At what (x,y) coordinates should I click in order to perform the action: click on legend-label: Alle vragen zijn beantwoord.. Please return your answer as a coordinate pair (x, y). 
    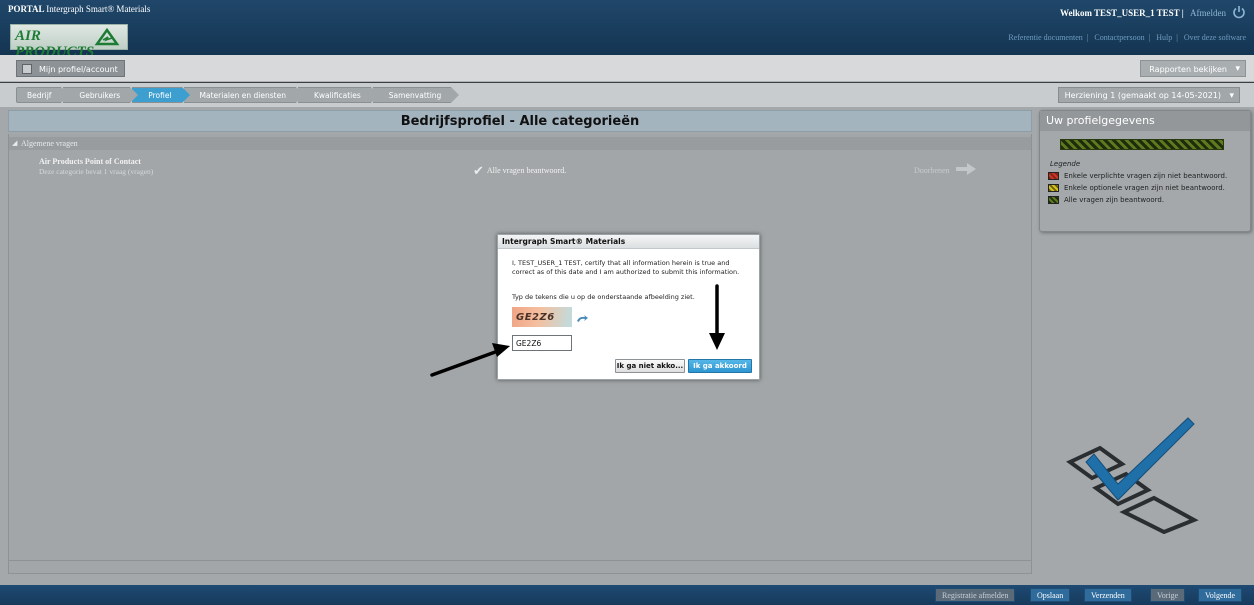
    Looking at the image, I should click on (1114, 200).